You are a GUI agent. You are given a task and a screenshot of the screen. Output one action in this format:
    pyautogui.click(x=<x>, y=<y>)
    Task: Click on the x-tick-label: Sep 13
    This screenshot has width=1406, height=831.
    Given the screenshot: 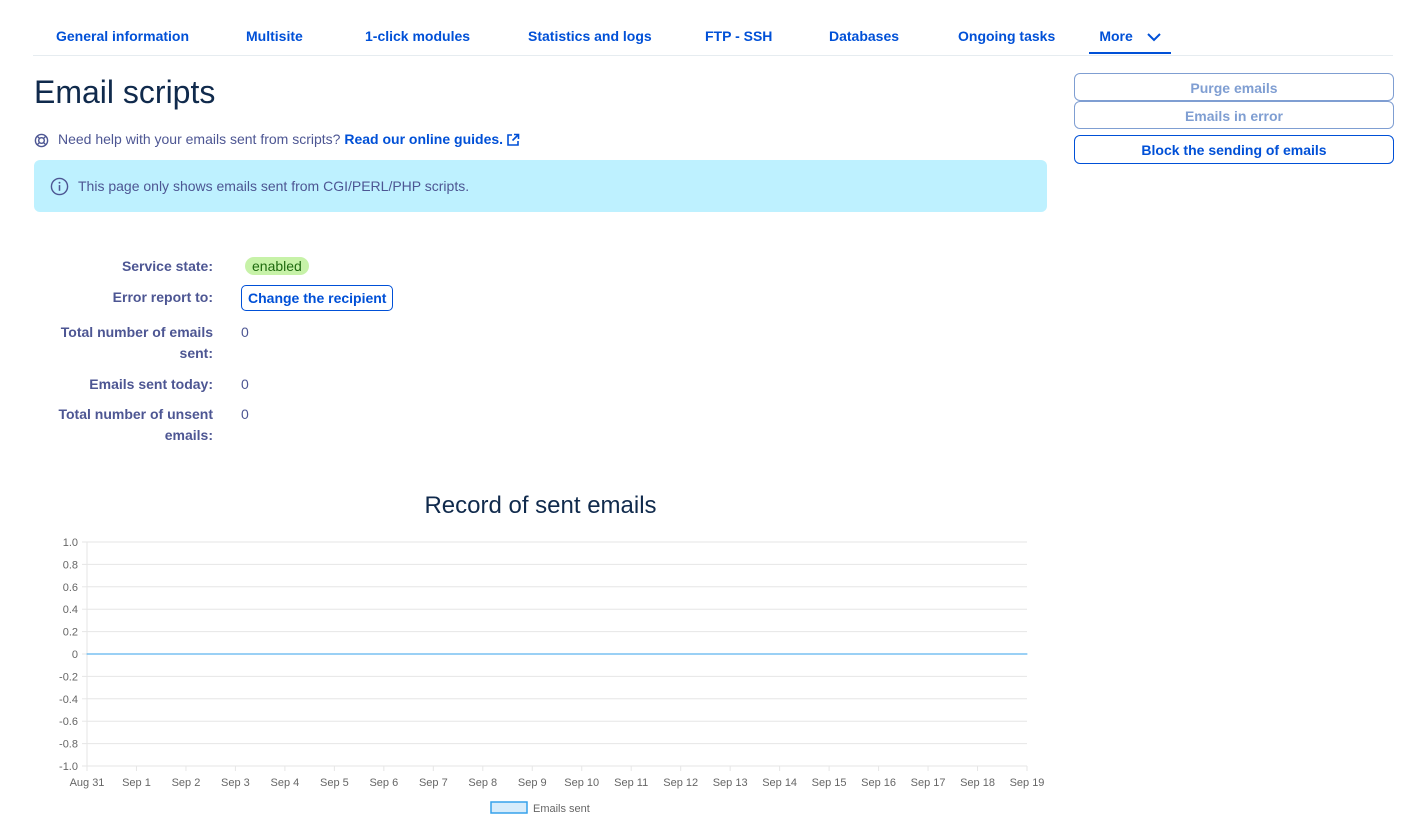 What is the action you would take?
    pyautogui.click(x=730, y=783)
    